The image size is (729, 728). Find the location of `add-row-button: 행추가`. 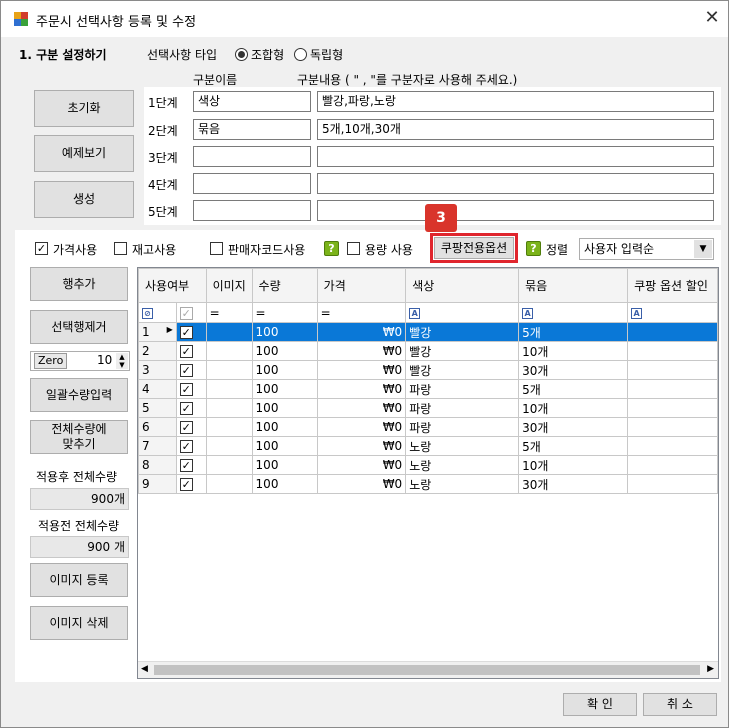

add-row-button: 행추가 is located at coordinates (79, 284).